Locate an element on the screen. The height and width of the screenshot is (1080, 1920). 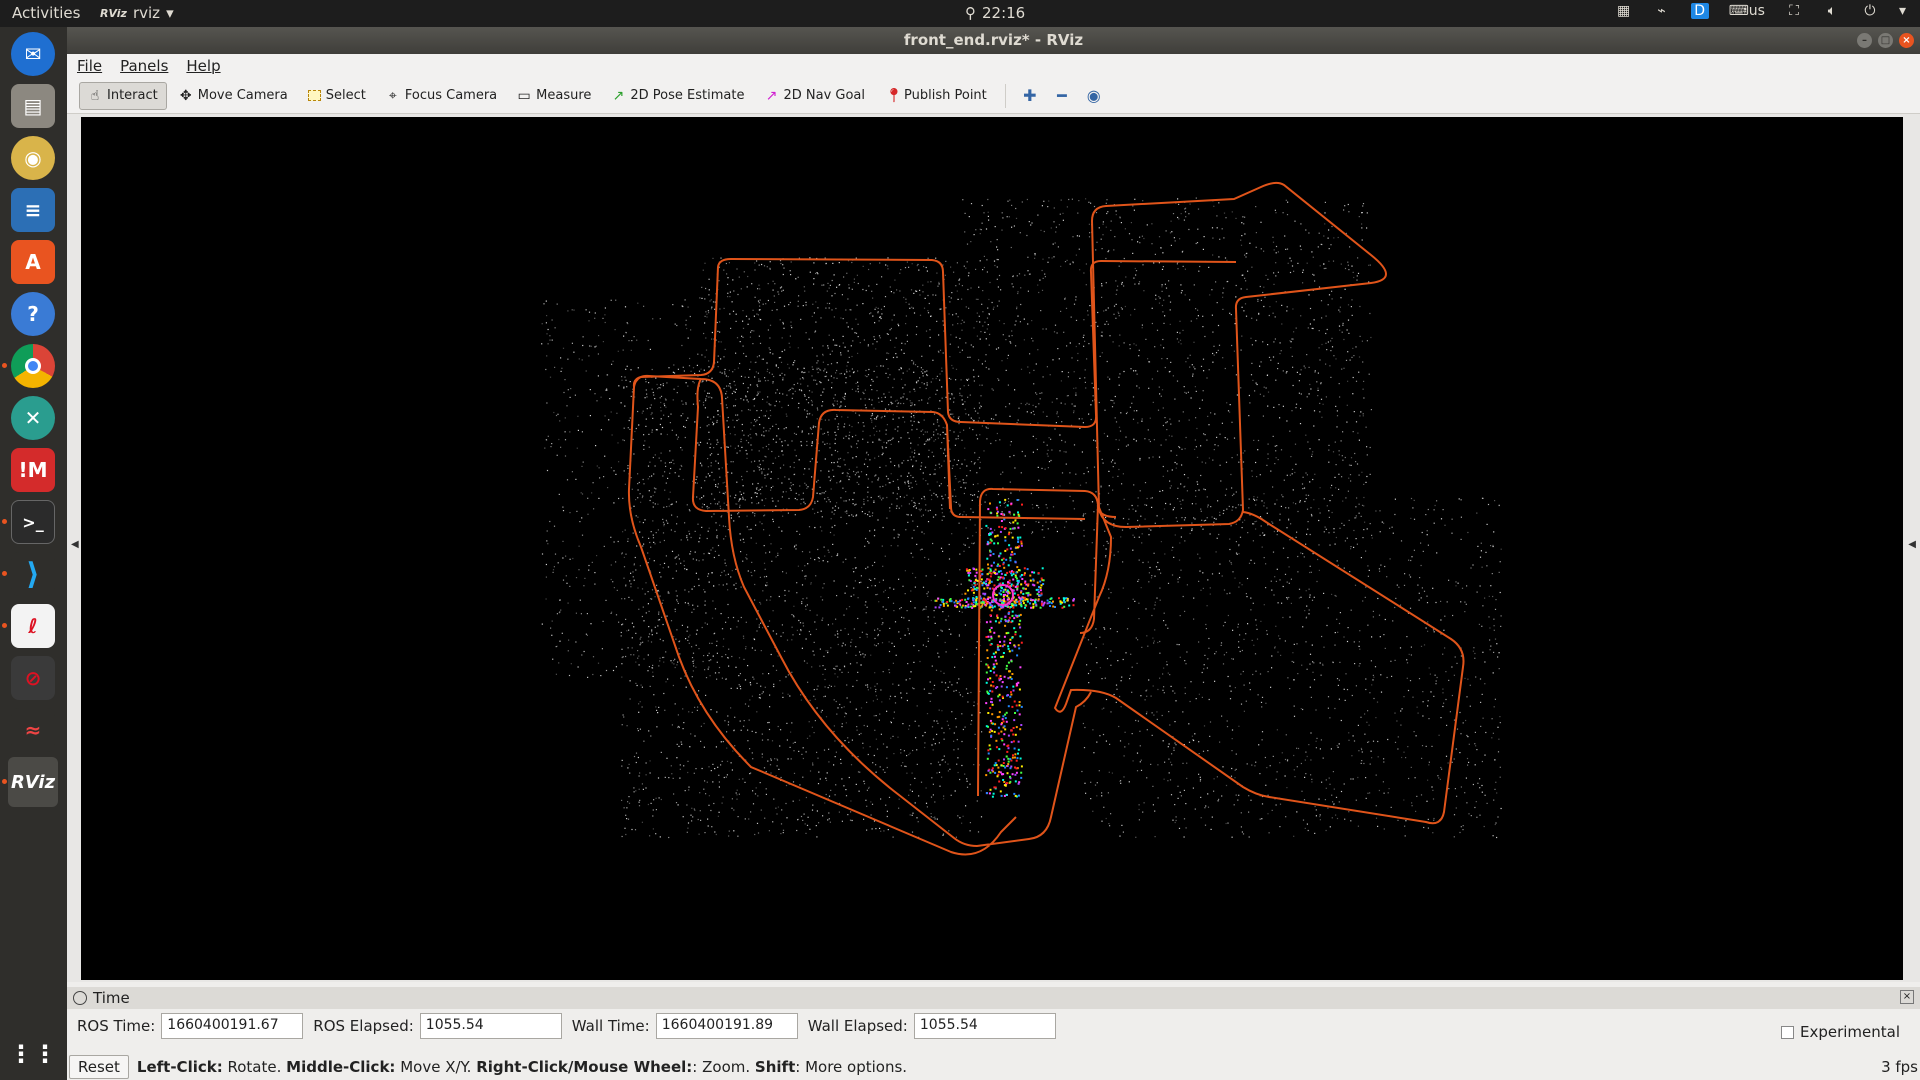
tool-interact: ☝ Interact is located at coordinates (123, 95).